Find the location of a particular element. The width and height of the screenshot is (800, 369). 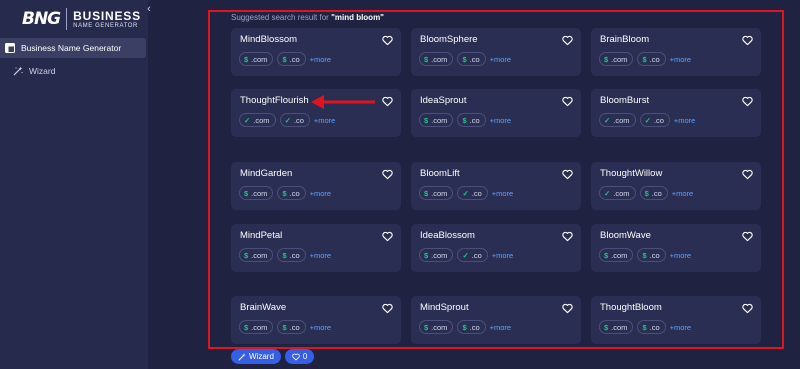

result-card: MindSprout $ .com $ .co +more is located at coordinates (496, 320).